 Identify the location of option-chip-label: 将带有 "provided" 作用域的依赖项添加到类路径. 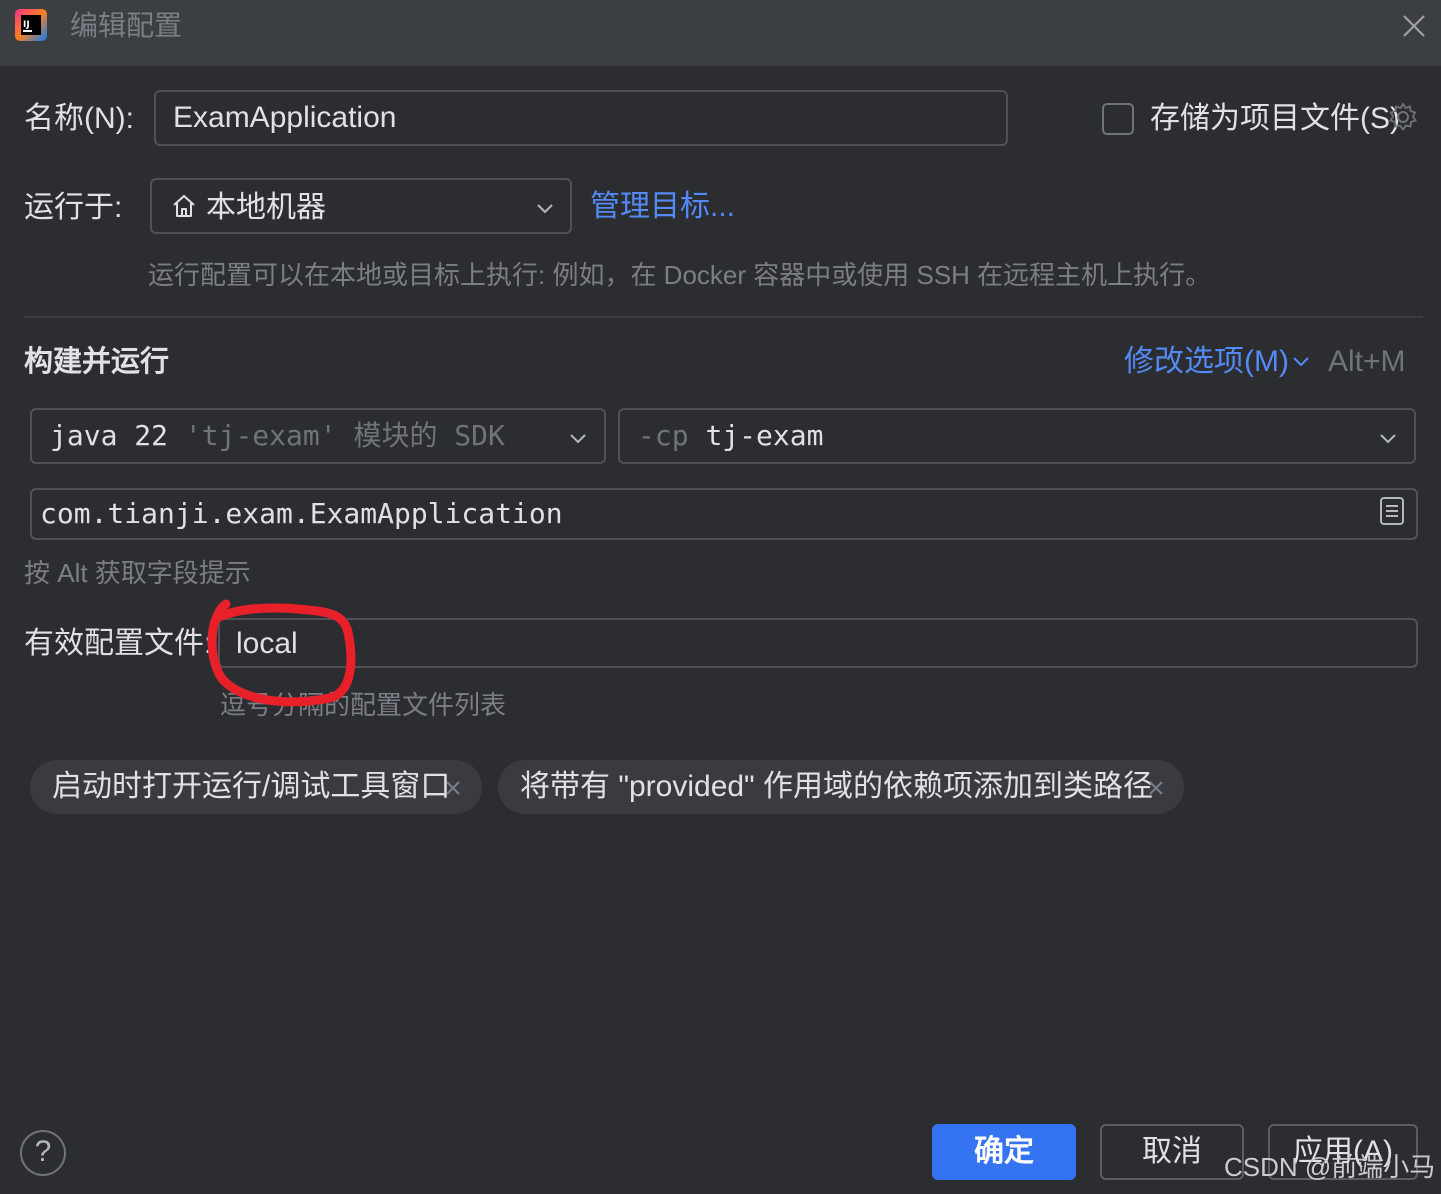
(837, 786).